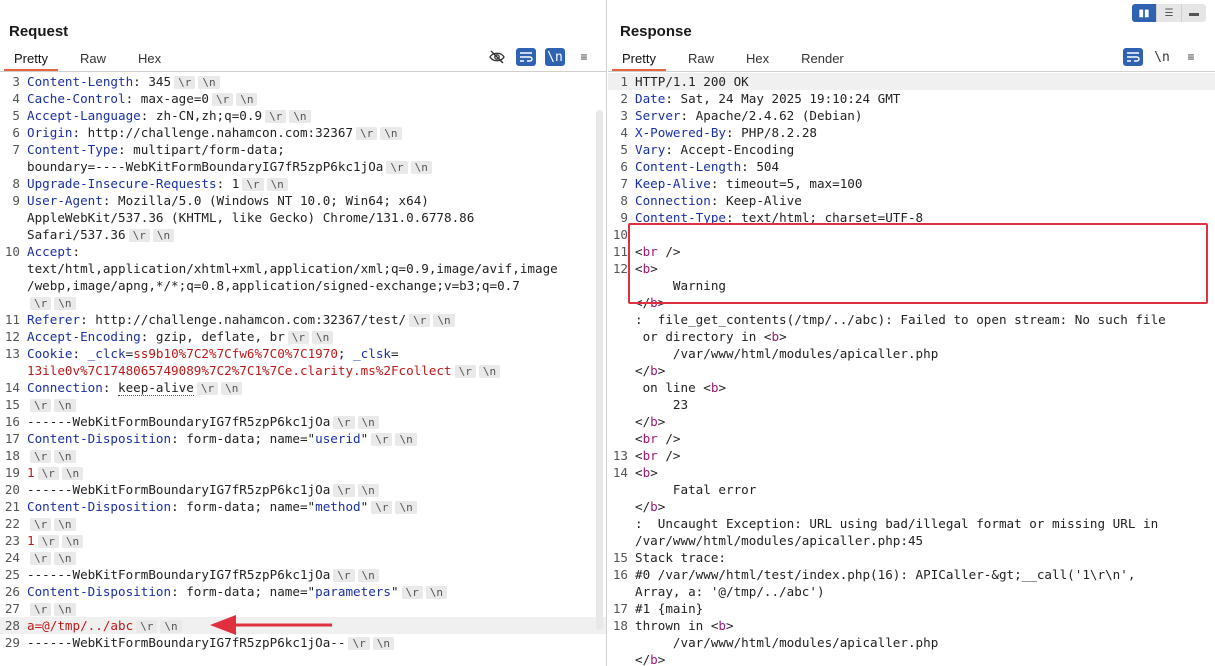 This screenshot has height=666, width=1215. I want to click on line-number: 21, so click(12, 506).